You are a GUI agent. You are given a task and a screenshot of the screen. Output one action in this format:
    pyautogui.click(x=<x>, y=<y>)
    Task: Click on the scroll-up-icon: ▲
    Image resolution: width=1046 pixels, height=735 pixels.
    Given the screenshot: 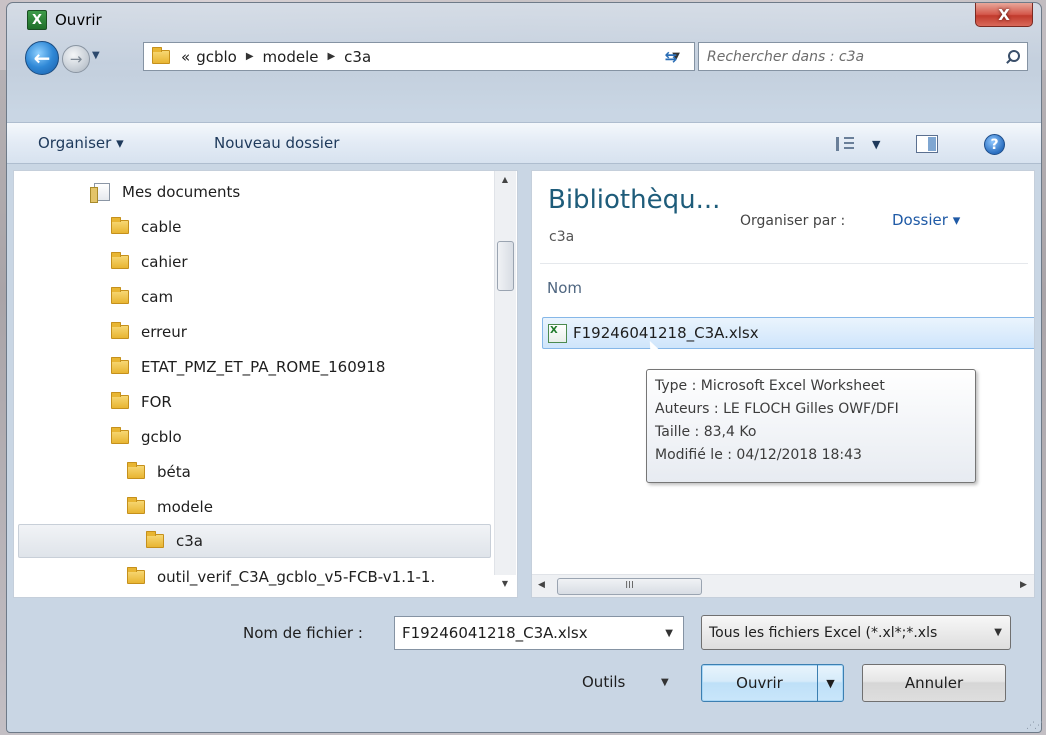 What is the action you would take?
    pyautogui.click(x=505, y=179)
    